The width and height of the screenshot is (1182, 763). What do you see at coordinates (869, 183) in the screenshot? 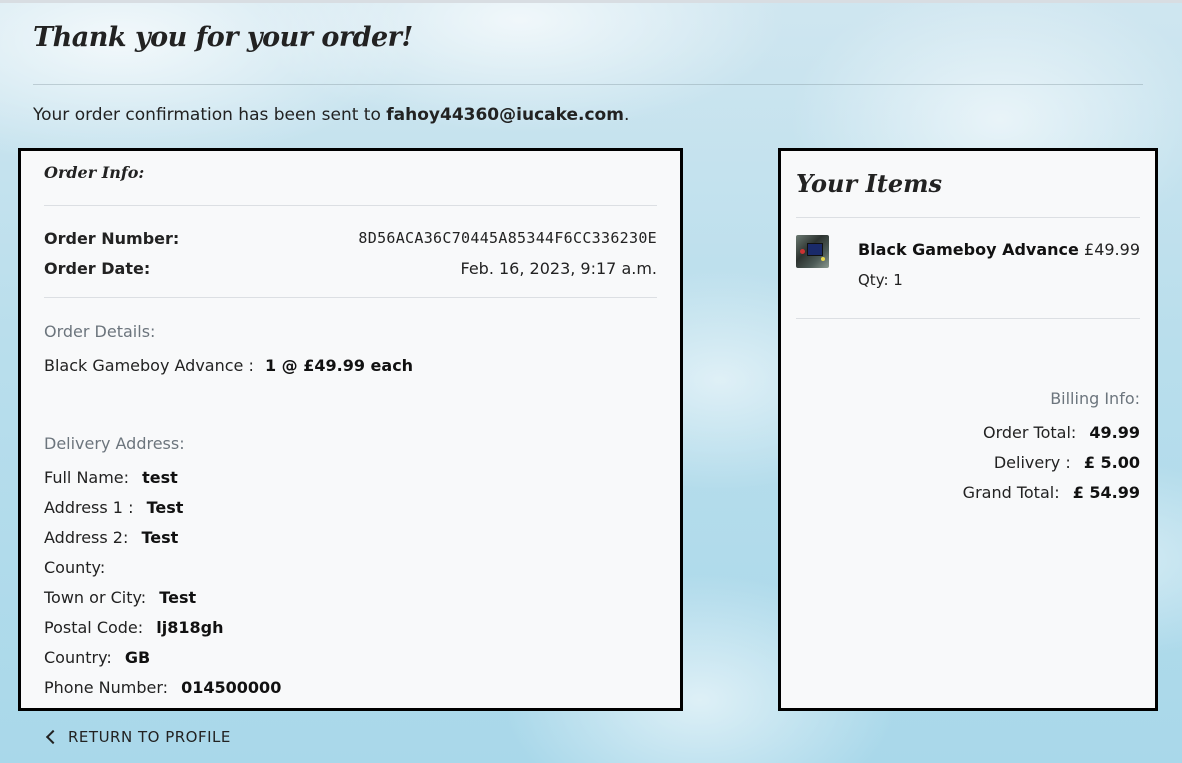
I see `your-items-heading: Your Items` at bounding box center [869, 183].